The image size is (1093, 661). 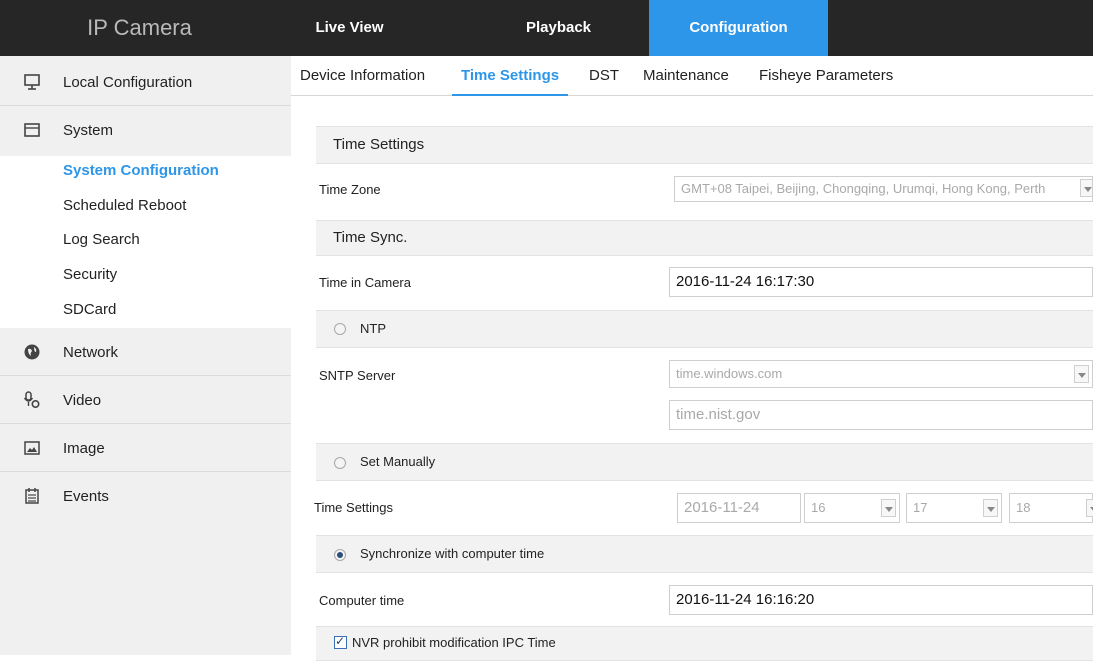 I want to click on sidebar-item-label: Local Configuration, so click(x=128, y=82).